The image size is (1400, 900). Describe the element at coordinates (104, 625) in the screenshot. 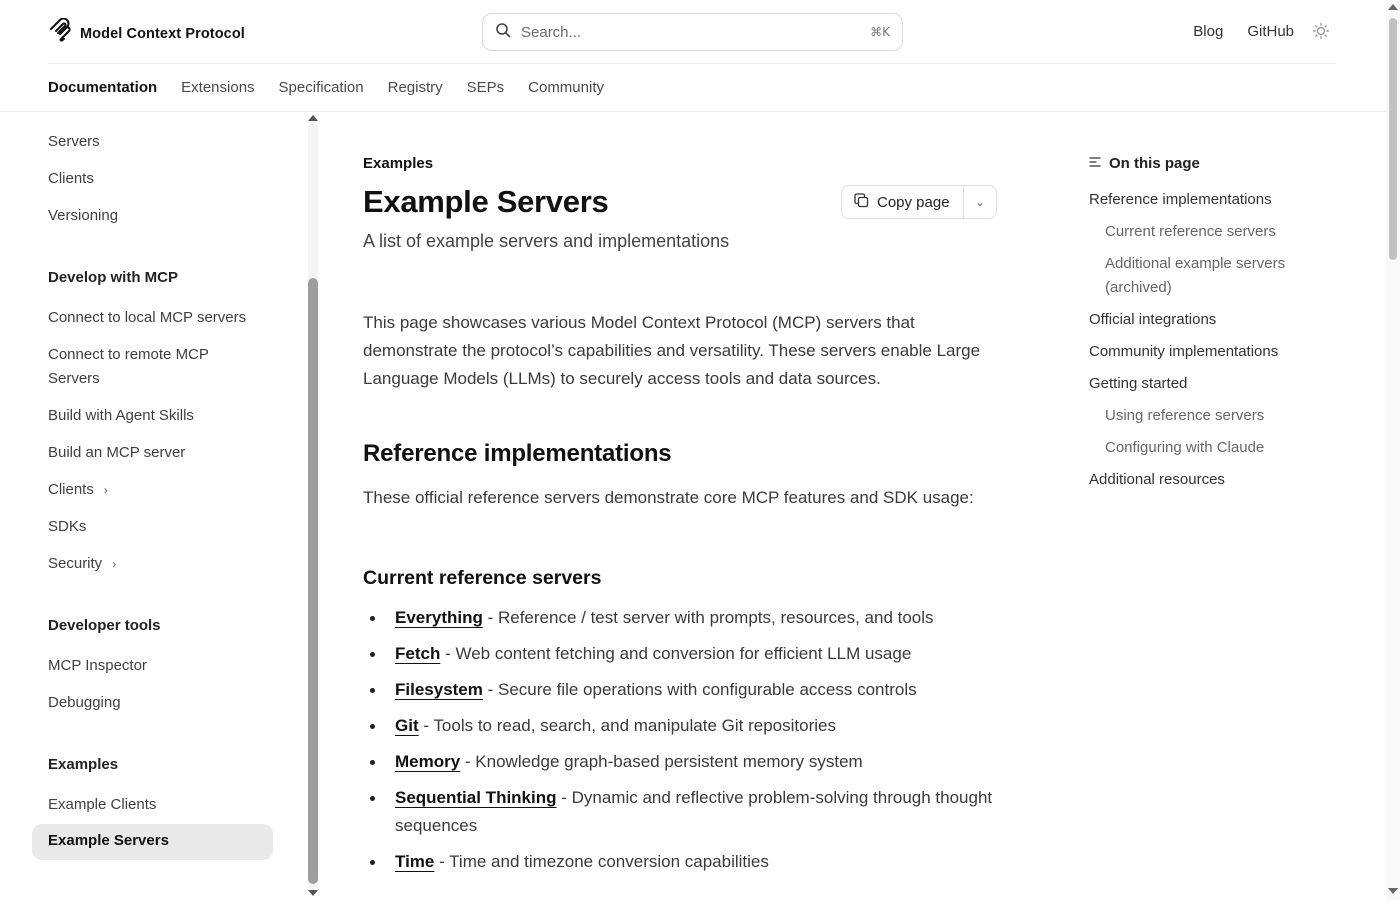

I see `sidebar-heading-developer-tools: Developer tools` at that location.